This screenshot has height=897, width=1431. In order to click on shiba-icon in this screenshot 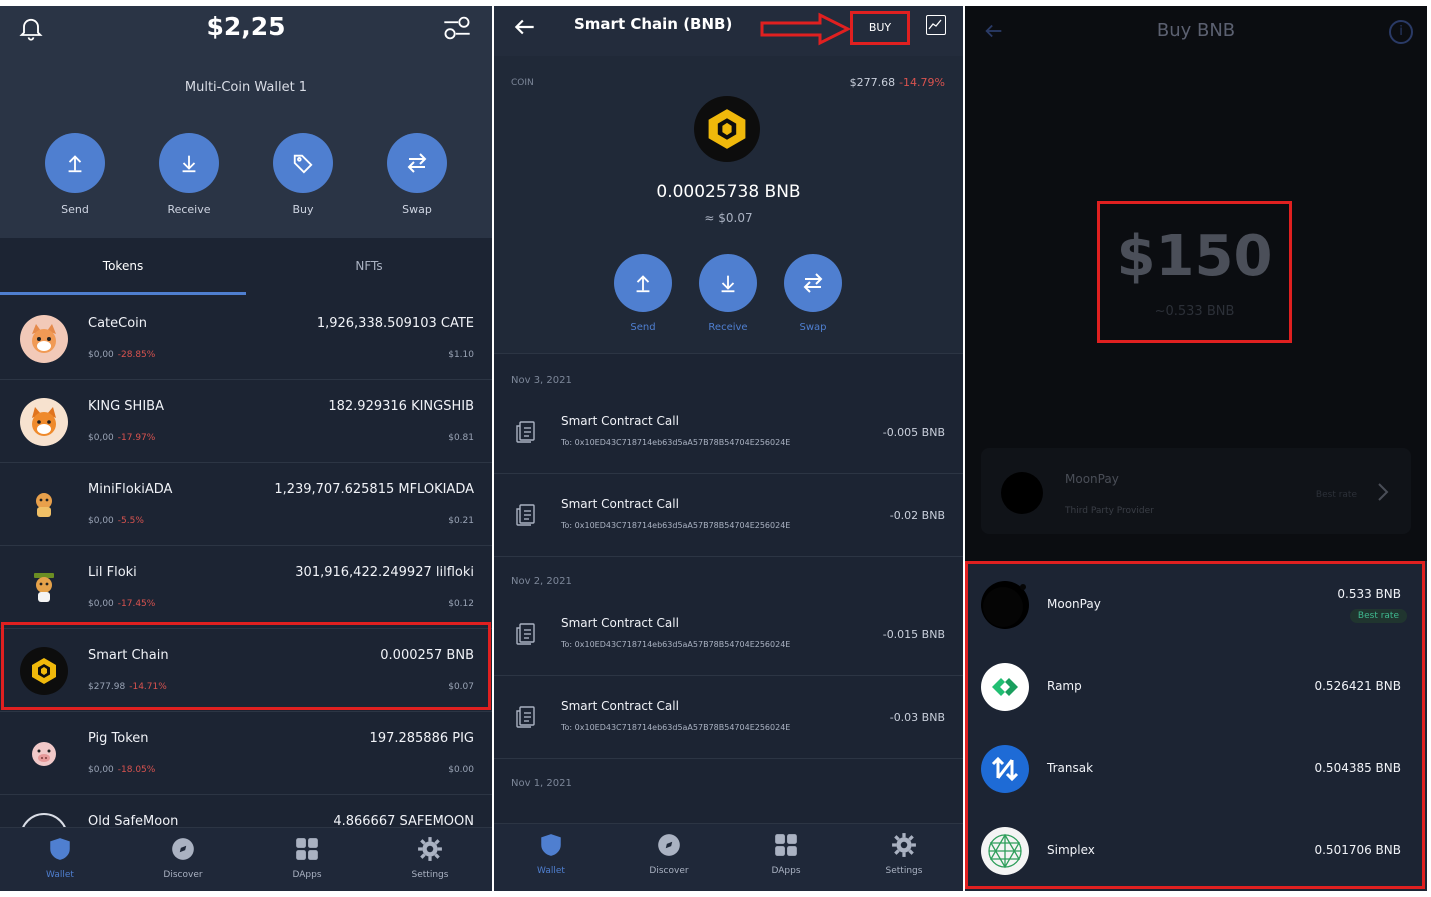, I will do `click(44, 422)`.